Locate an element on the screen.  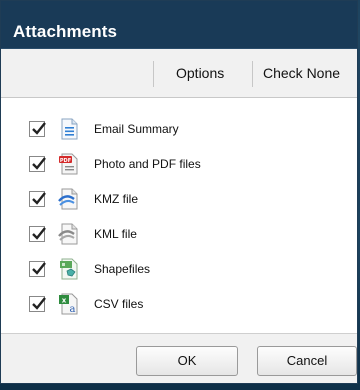
kmz-file-icon is located at coordinates (68, 199).